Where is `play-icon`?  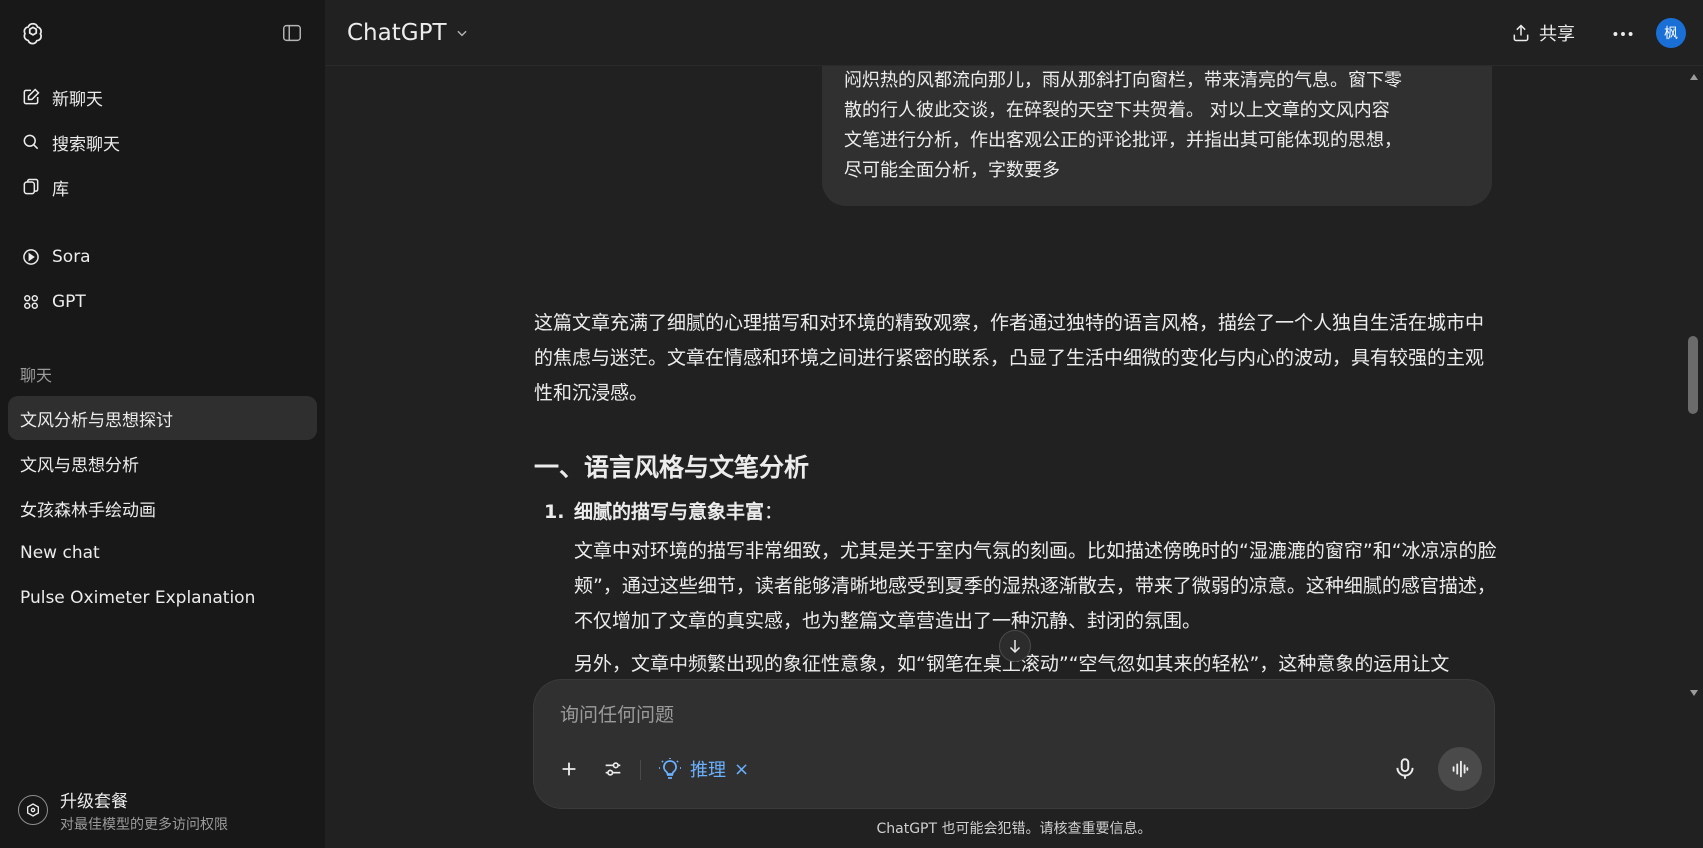 play-icon is located at coordinates (31, 257).